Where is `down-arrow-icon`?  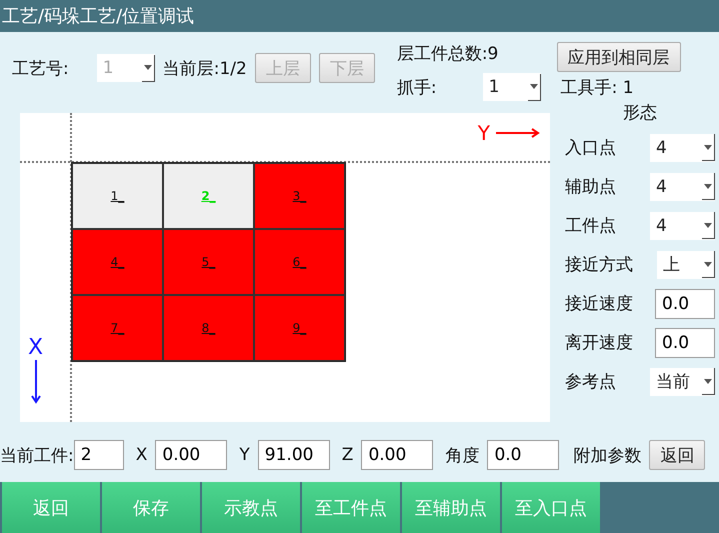
down-arrow-icon is located at coordinates (35, 382).